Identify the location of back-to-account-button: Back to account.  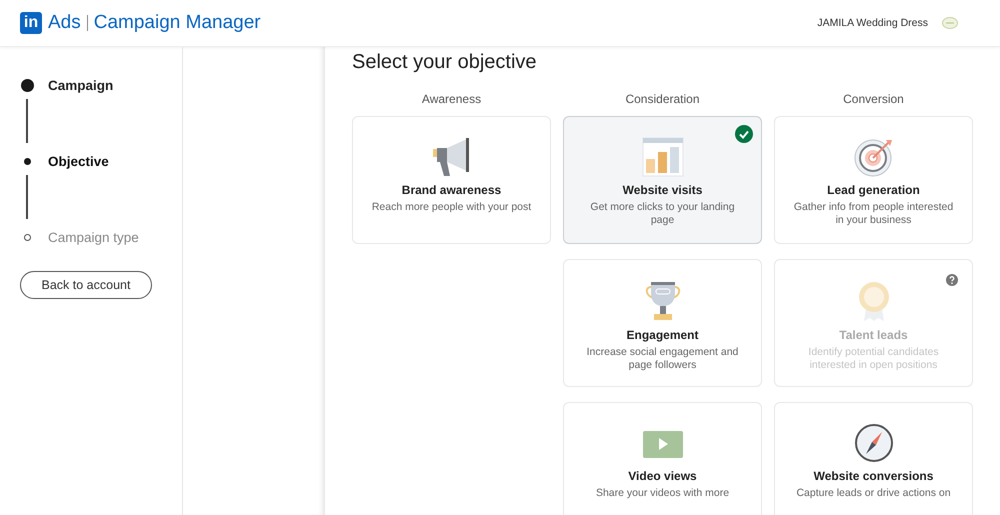
(86, 285).